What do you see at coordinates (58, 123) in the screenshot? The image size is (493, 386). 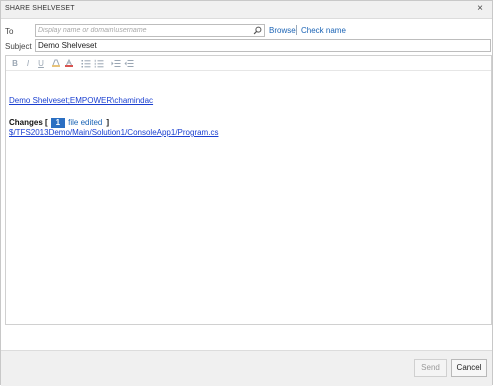 I see `file-count-badge: 1` at bounding box center [58, 123].